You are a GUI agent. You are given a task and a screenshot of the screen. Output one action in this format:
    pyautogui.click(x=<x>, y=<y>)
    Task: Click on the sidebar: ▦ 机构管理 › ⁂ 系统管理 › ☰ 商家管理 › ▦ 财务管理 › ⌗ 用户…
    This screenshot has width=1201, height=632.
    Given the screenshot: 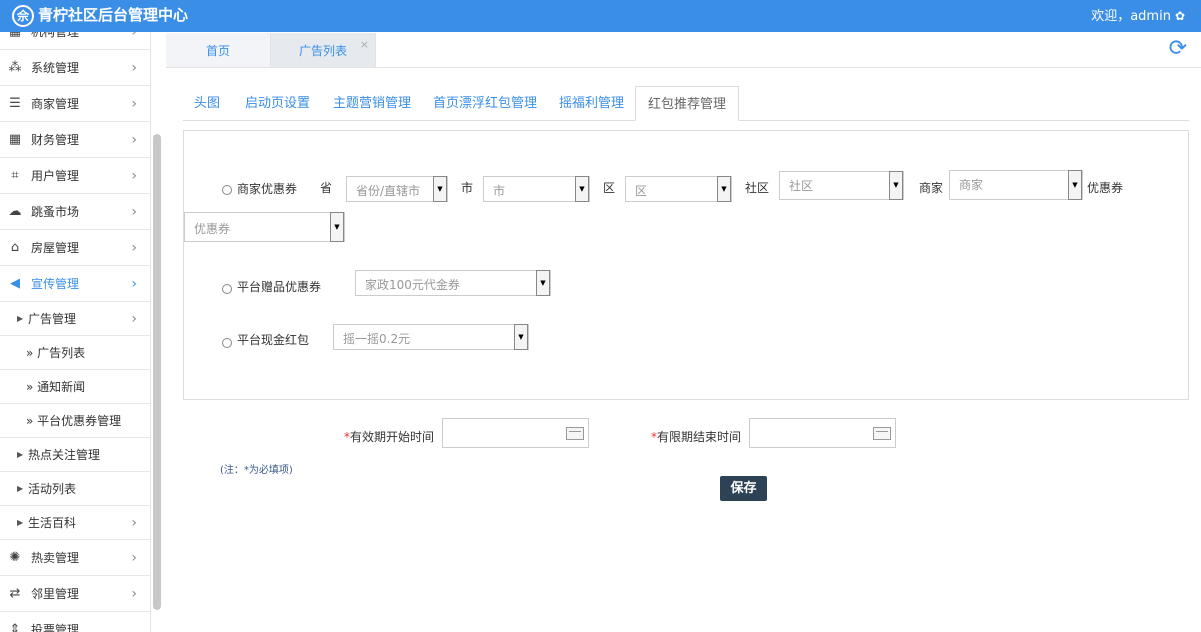 What is the action you would take?
    pyautogui.click(x=75, y=332)
    